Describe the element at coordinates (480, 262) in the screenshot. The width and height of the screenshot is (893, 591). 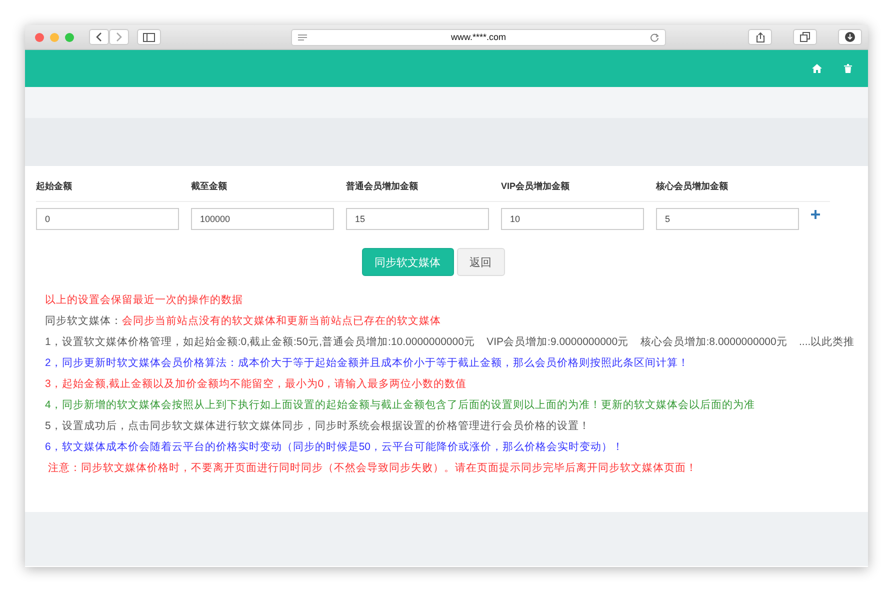
I see `back-button: 返回` at that location.